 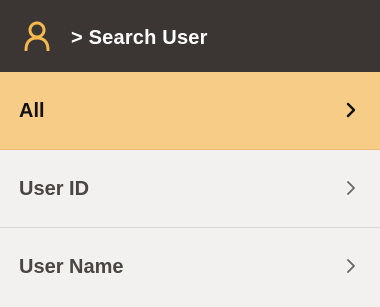 I want to click on user-icon, so click(x=37, y=36).